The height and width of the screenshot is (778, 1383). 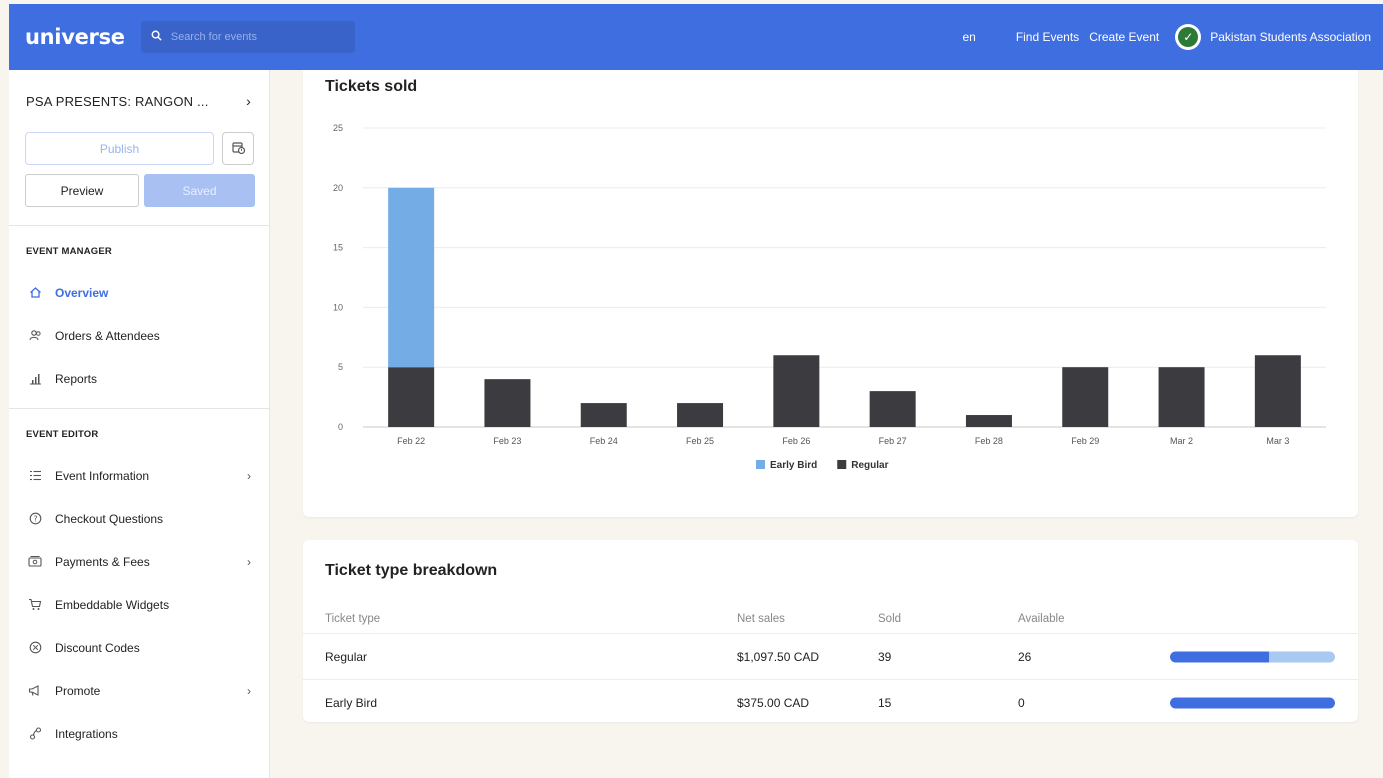 What do you see at coordinates (778, 656) in the screenshot?
I see `net-sales-cell: $1,097.50 CAD` at bounding box center [778, 656].